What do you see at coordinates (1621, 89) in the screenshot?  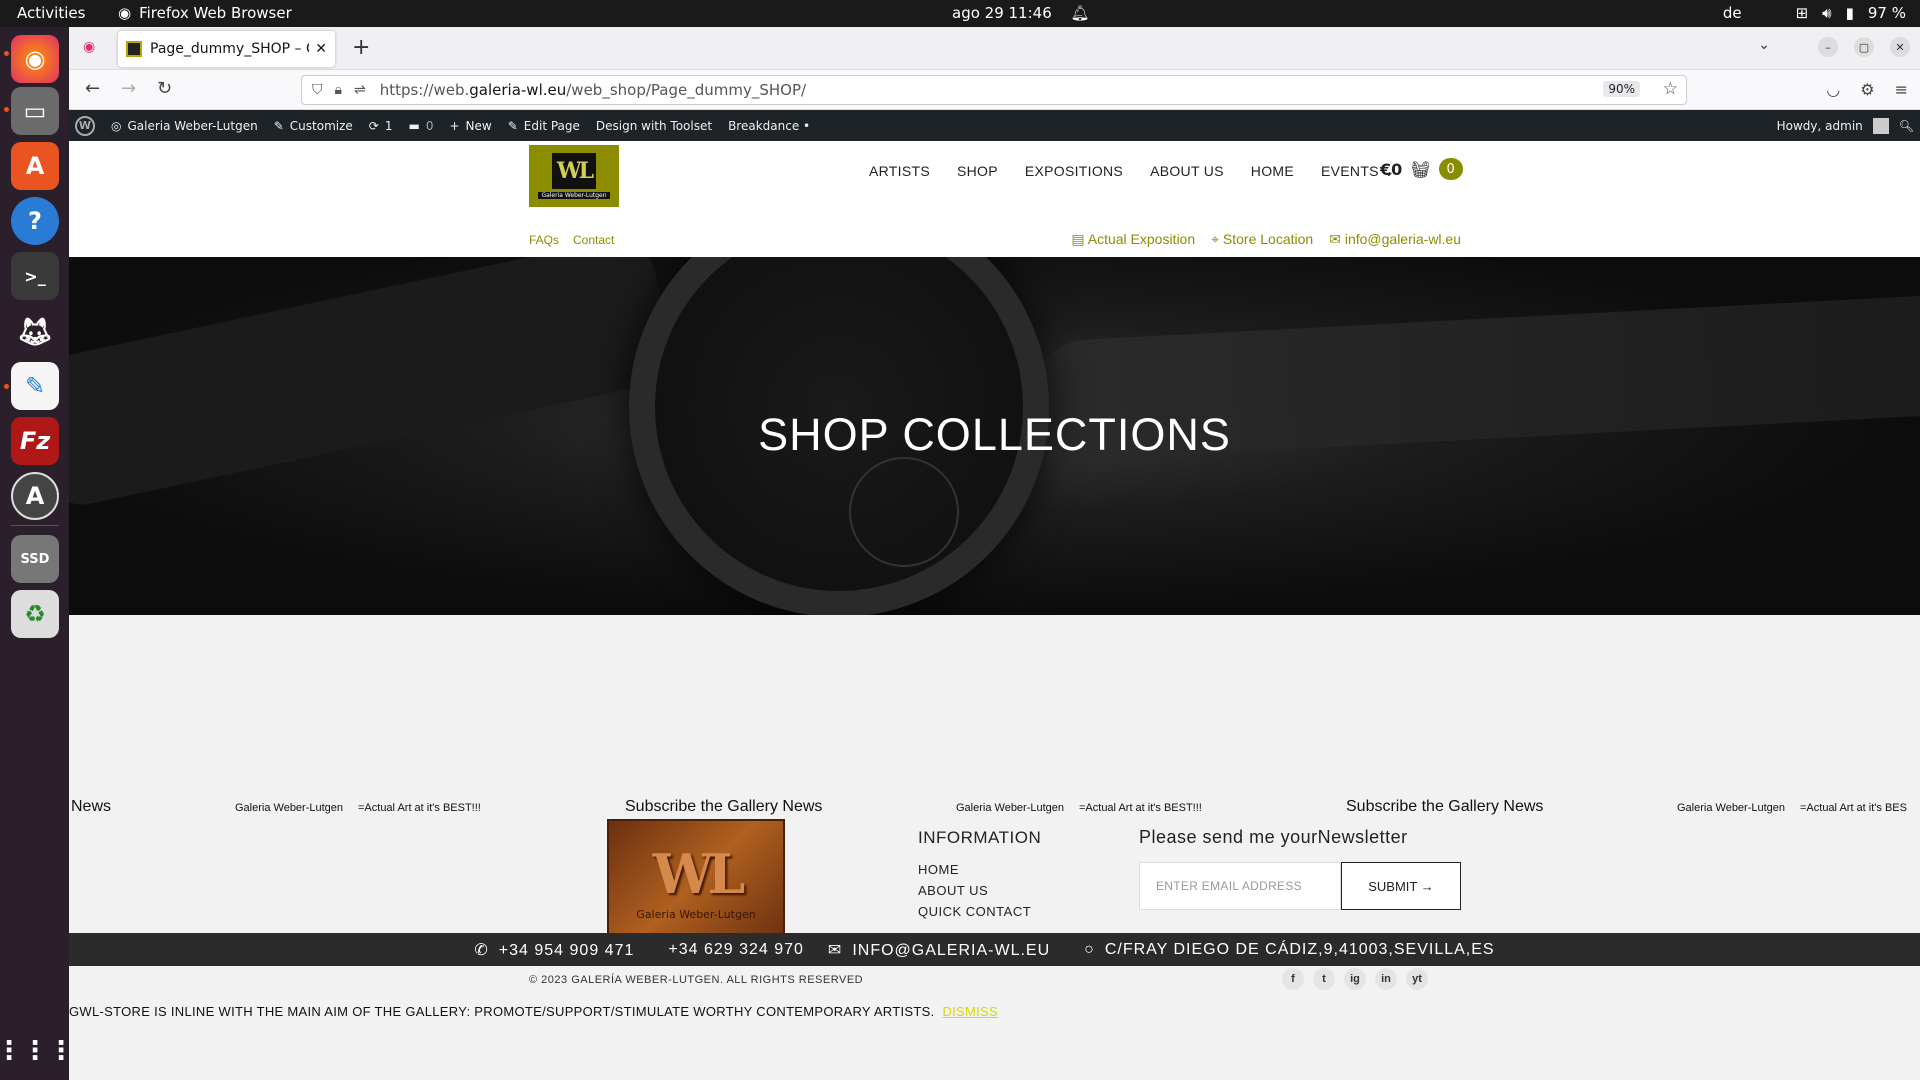 I see `zoom-indicator: 90%` at bounding box center [1621, 89].